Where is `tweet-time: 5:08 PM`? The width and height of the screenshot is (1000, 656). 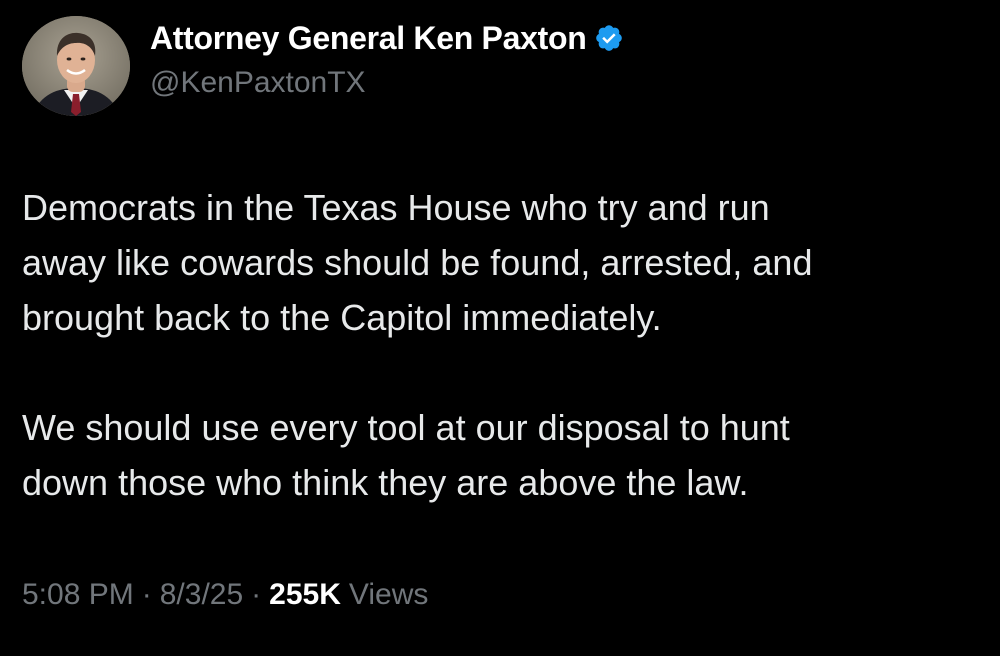 tweet-time: 5:08 PM is located at coordinates (78, 595).